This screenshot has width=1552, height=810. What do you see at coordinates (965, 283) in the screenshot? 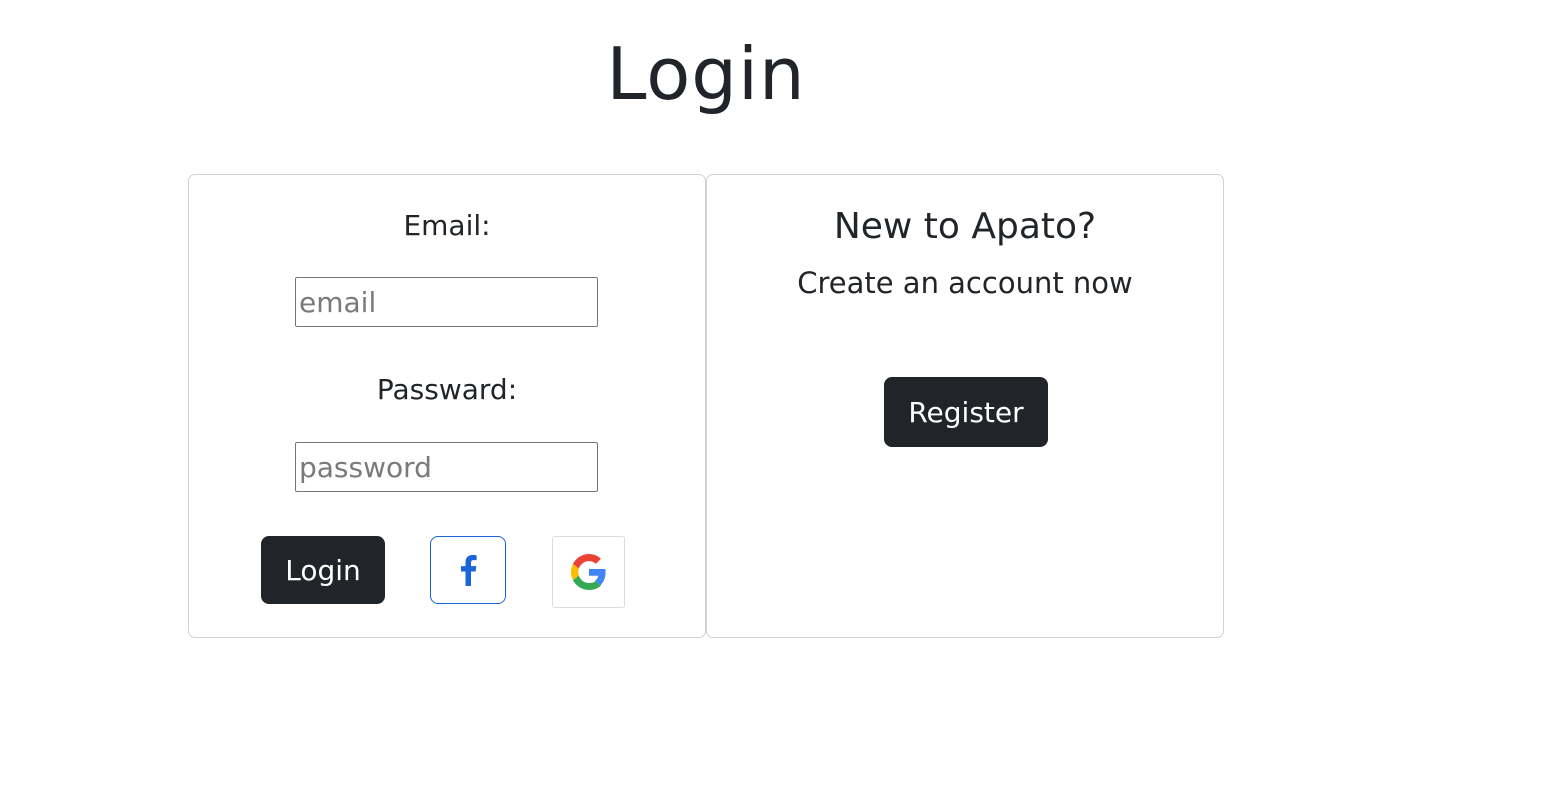
I see `register-subtext: Create an account now` at bounding box center [965, 283].